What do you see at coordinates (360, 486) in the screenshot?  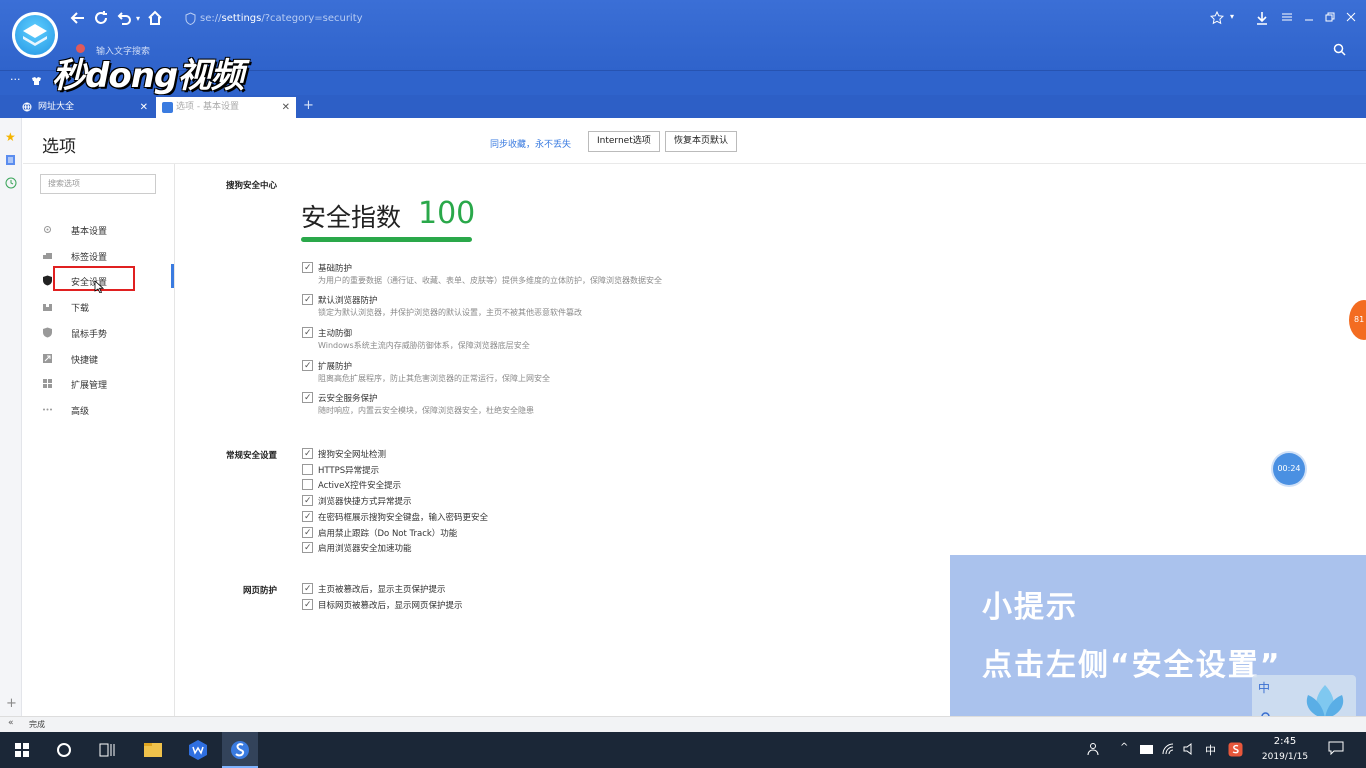 I see `option-label: ActiveX控件安全提示` at bounding box center [360, 486].